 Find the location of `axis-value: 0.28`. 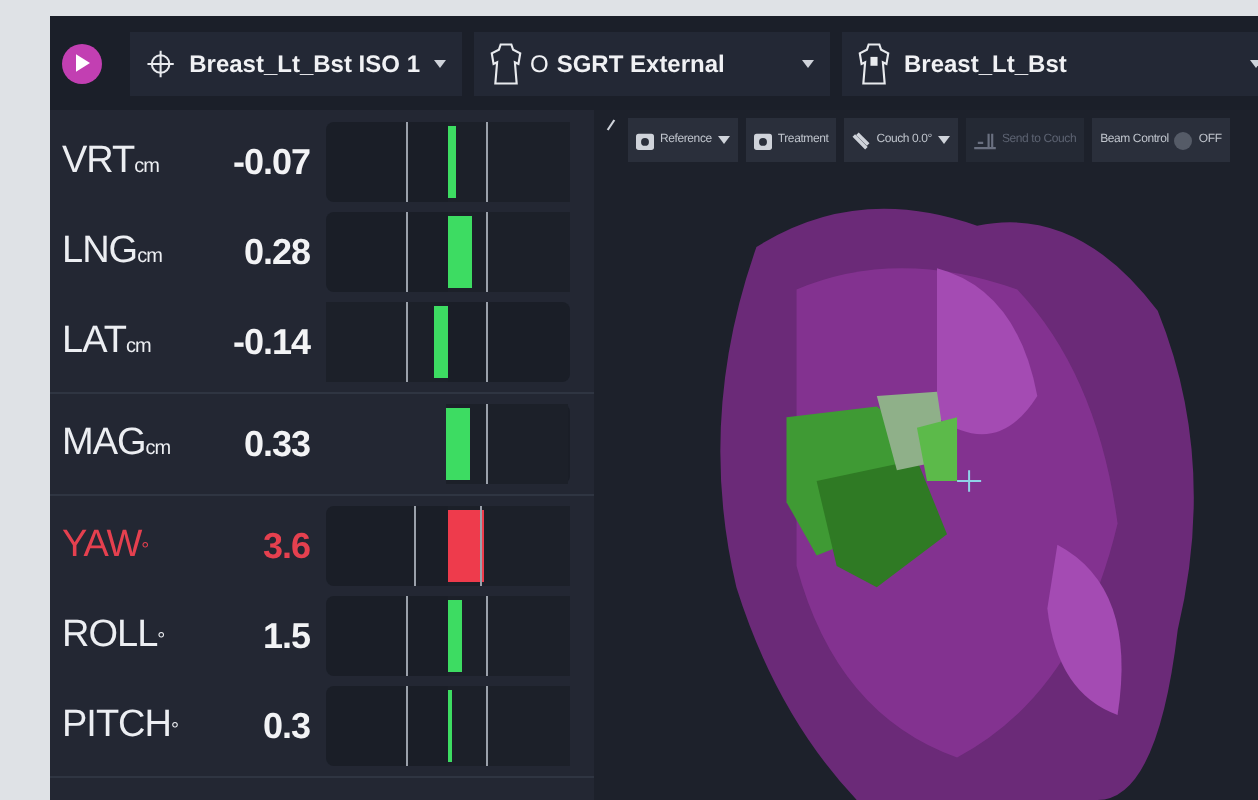

axis-value: 0.28 is located at coordinates (275, 252).